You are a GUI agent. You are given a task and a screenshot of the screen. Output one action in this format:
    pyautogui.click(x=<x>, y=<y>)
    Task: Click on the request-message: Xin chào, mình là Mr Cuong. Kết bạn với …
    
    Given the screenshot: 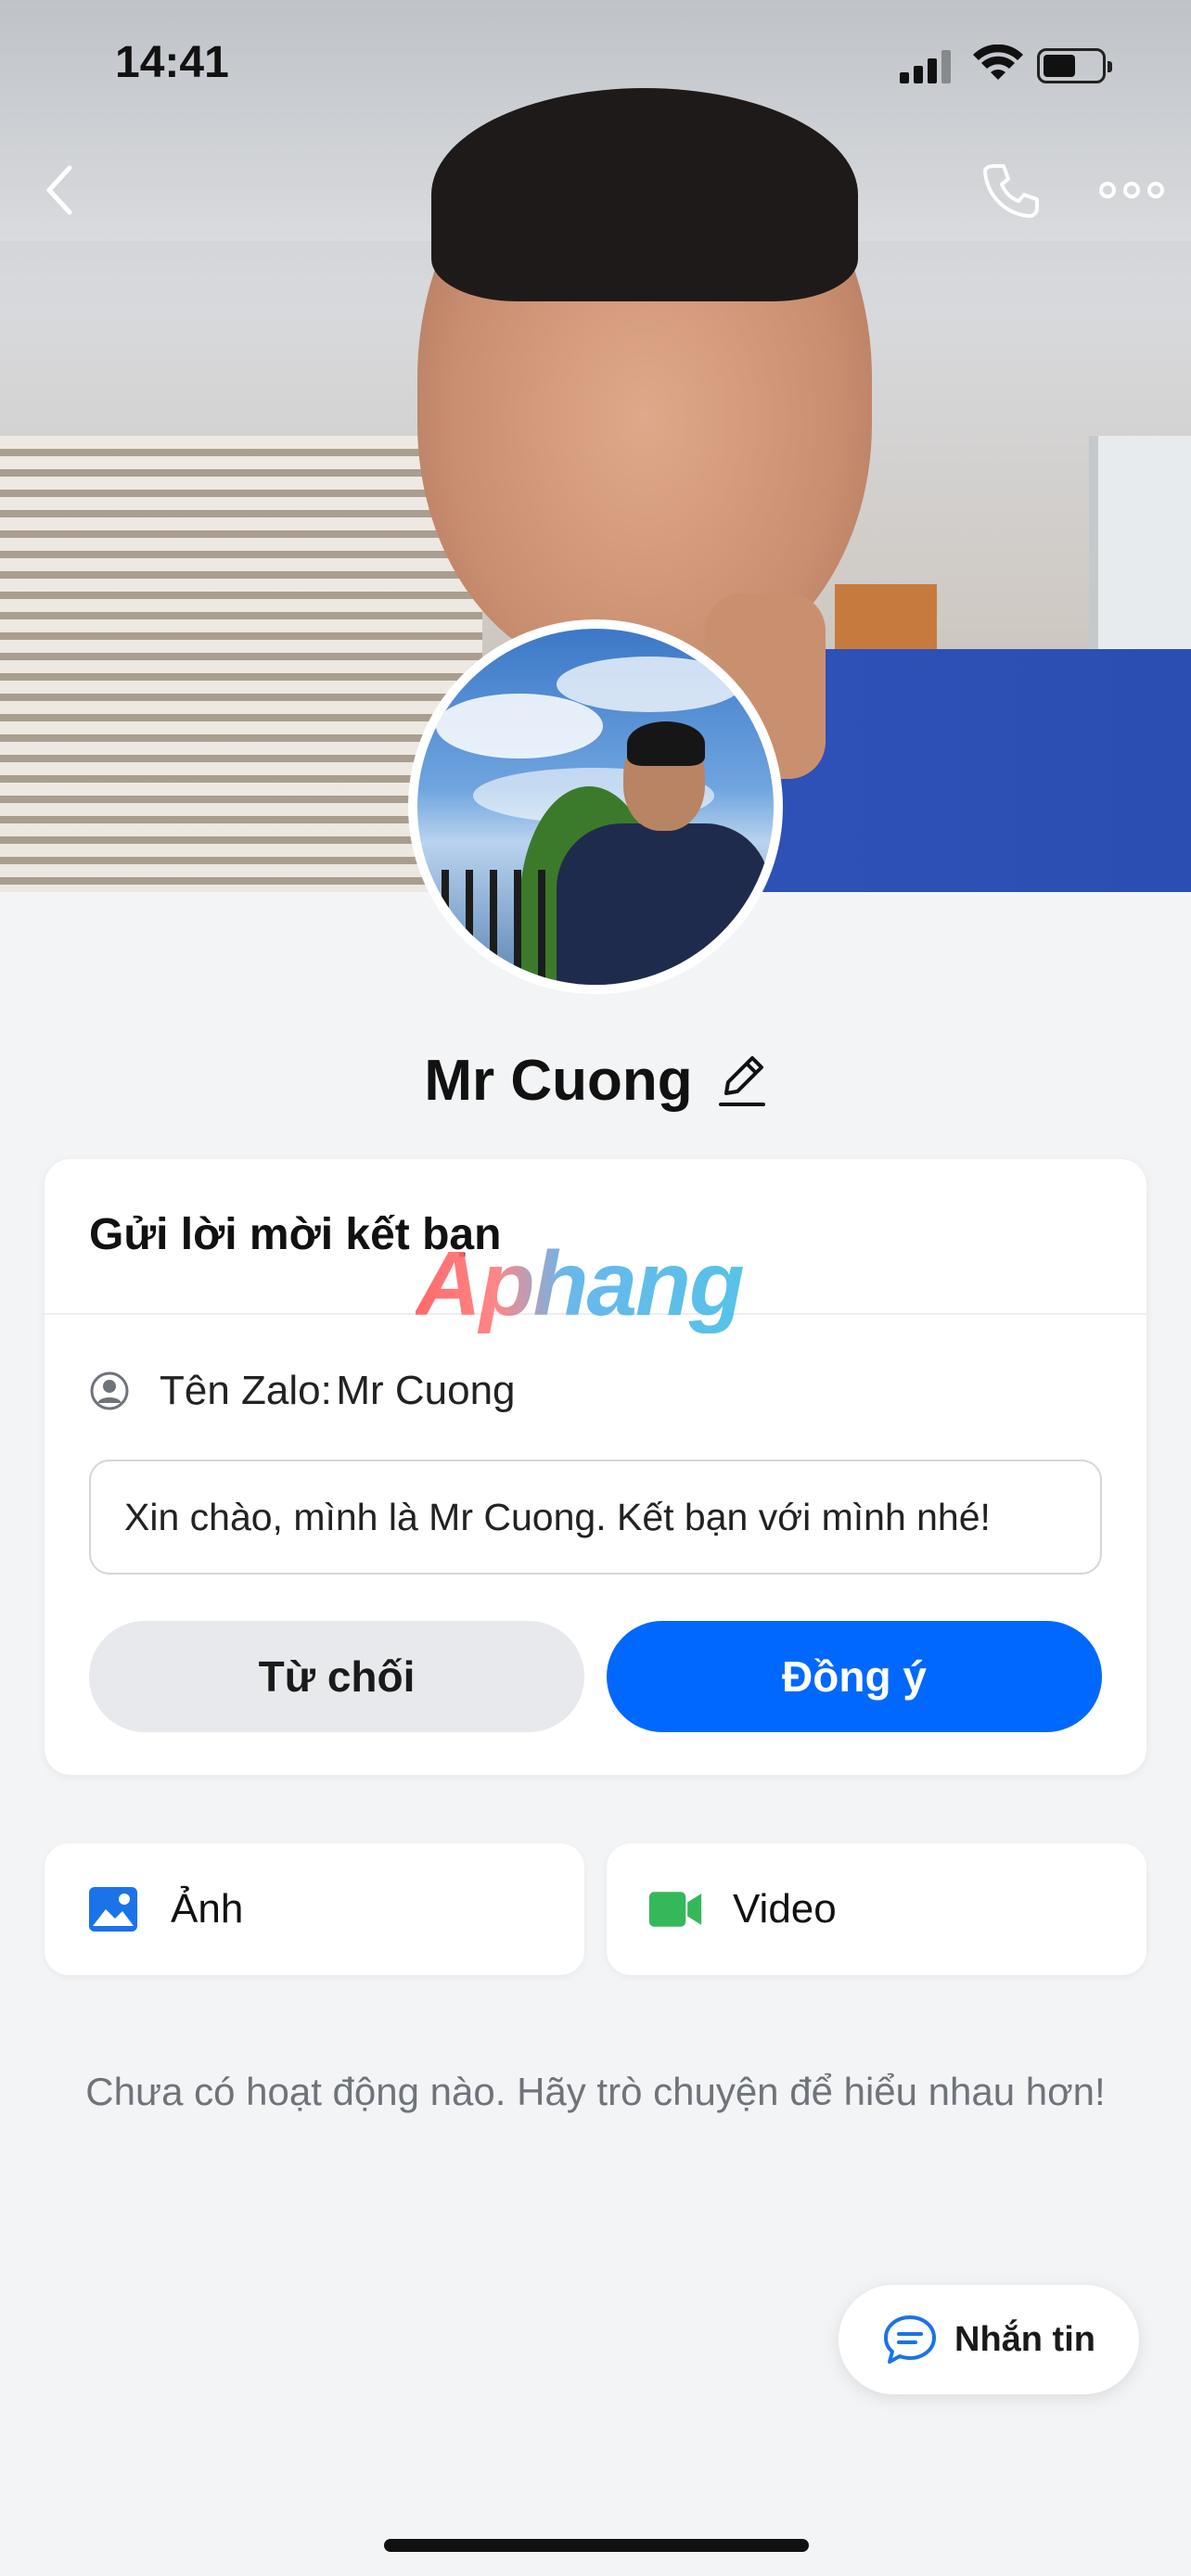 What is the action you would take?
    pyautogui.click(x=595, y=1518)
    